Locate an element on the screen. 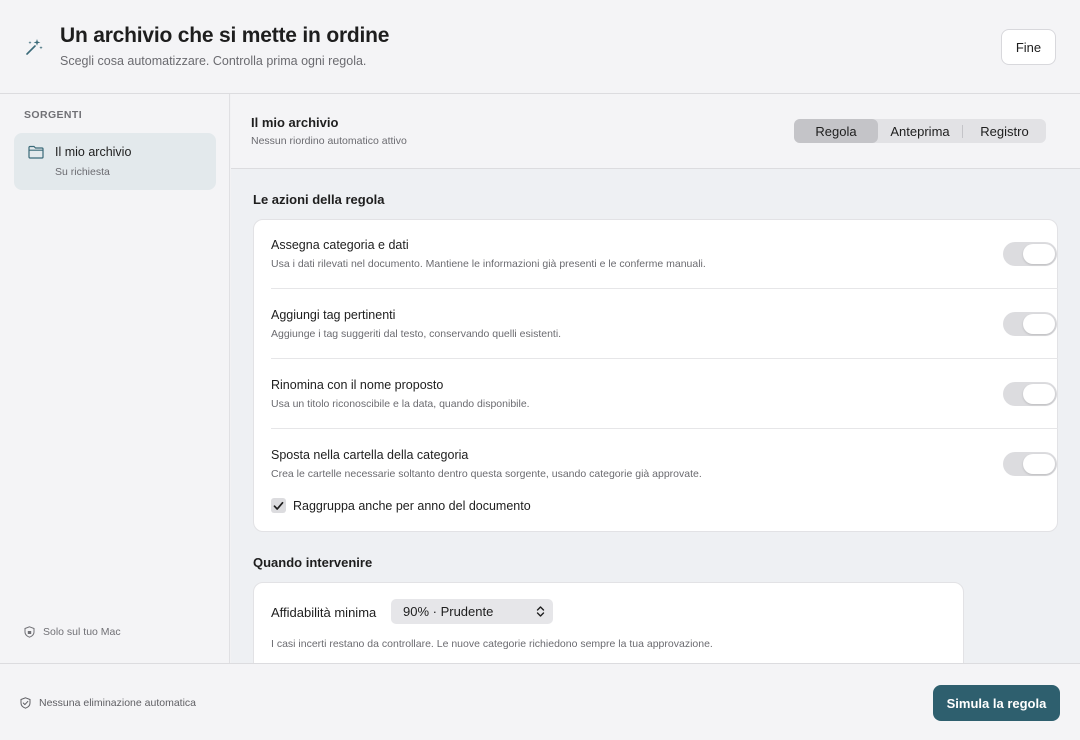  checkmark-icon is located at coordinates (278, 505).